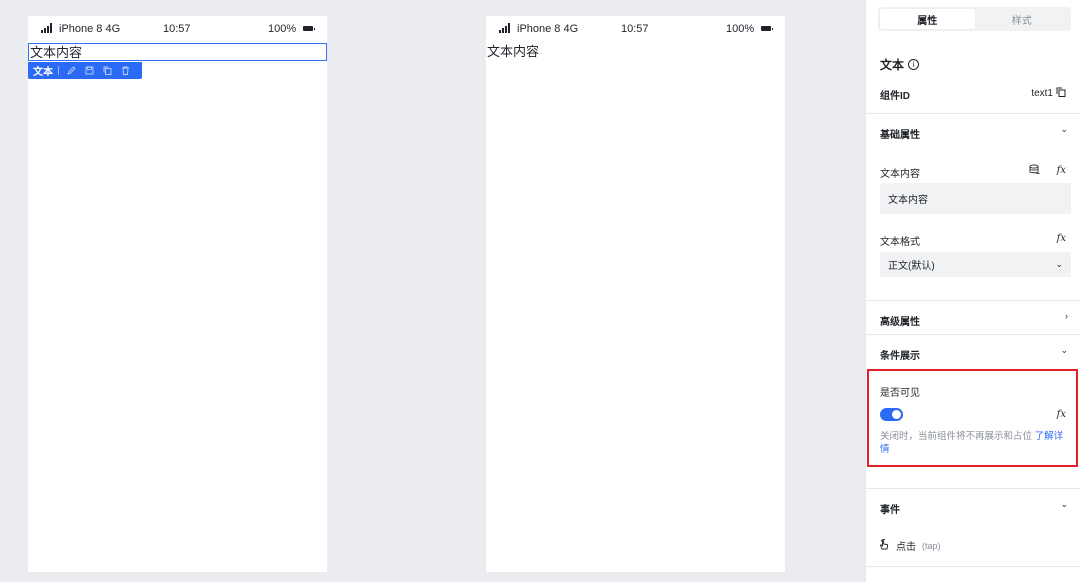  Describe the element at coordinates (71, 71) in the screenshot. I see `edit-icon` at that location.